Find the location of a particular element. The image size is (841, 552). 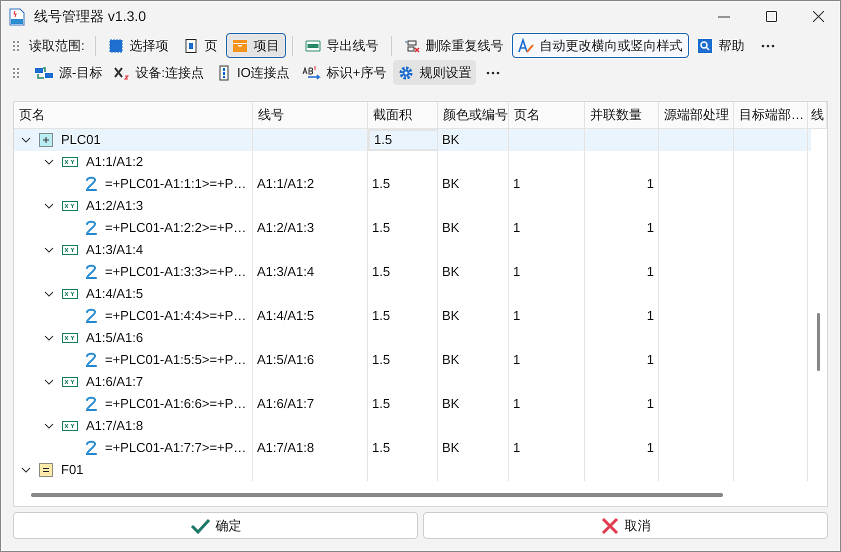

node-label: A1:3/A1:4 is located at coordinates (115, 250).